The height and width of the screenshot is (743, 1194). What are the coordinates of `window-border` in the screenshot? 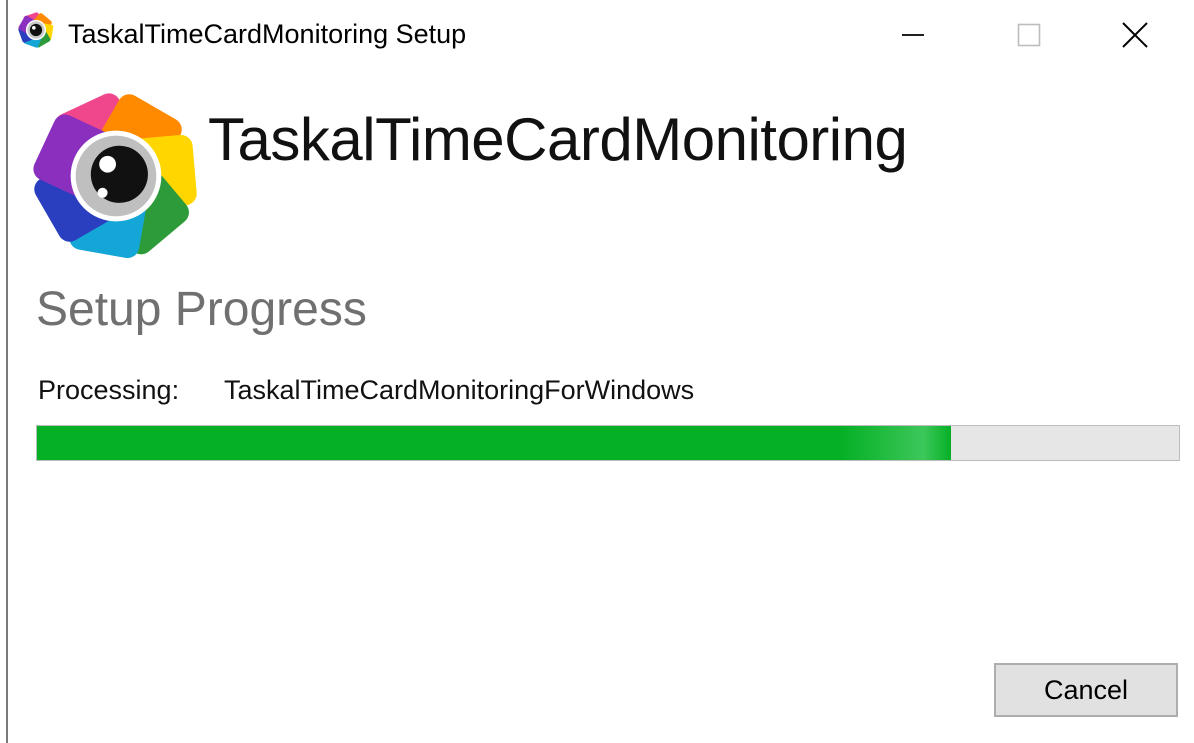 It's located at (7, 371).